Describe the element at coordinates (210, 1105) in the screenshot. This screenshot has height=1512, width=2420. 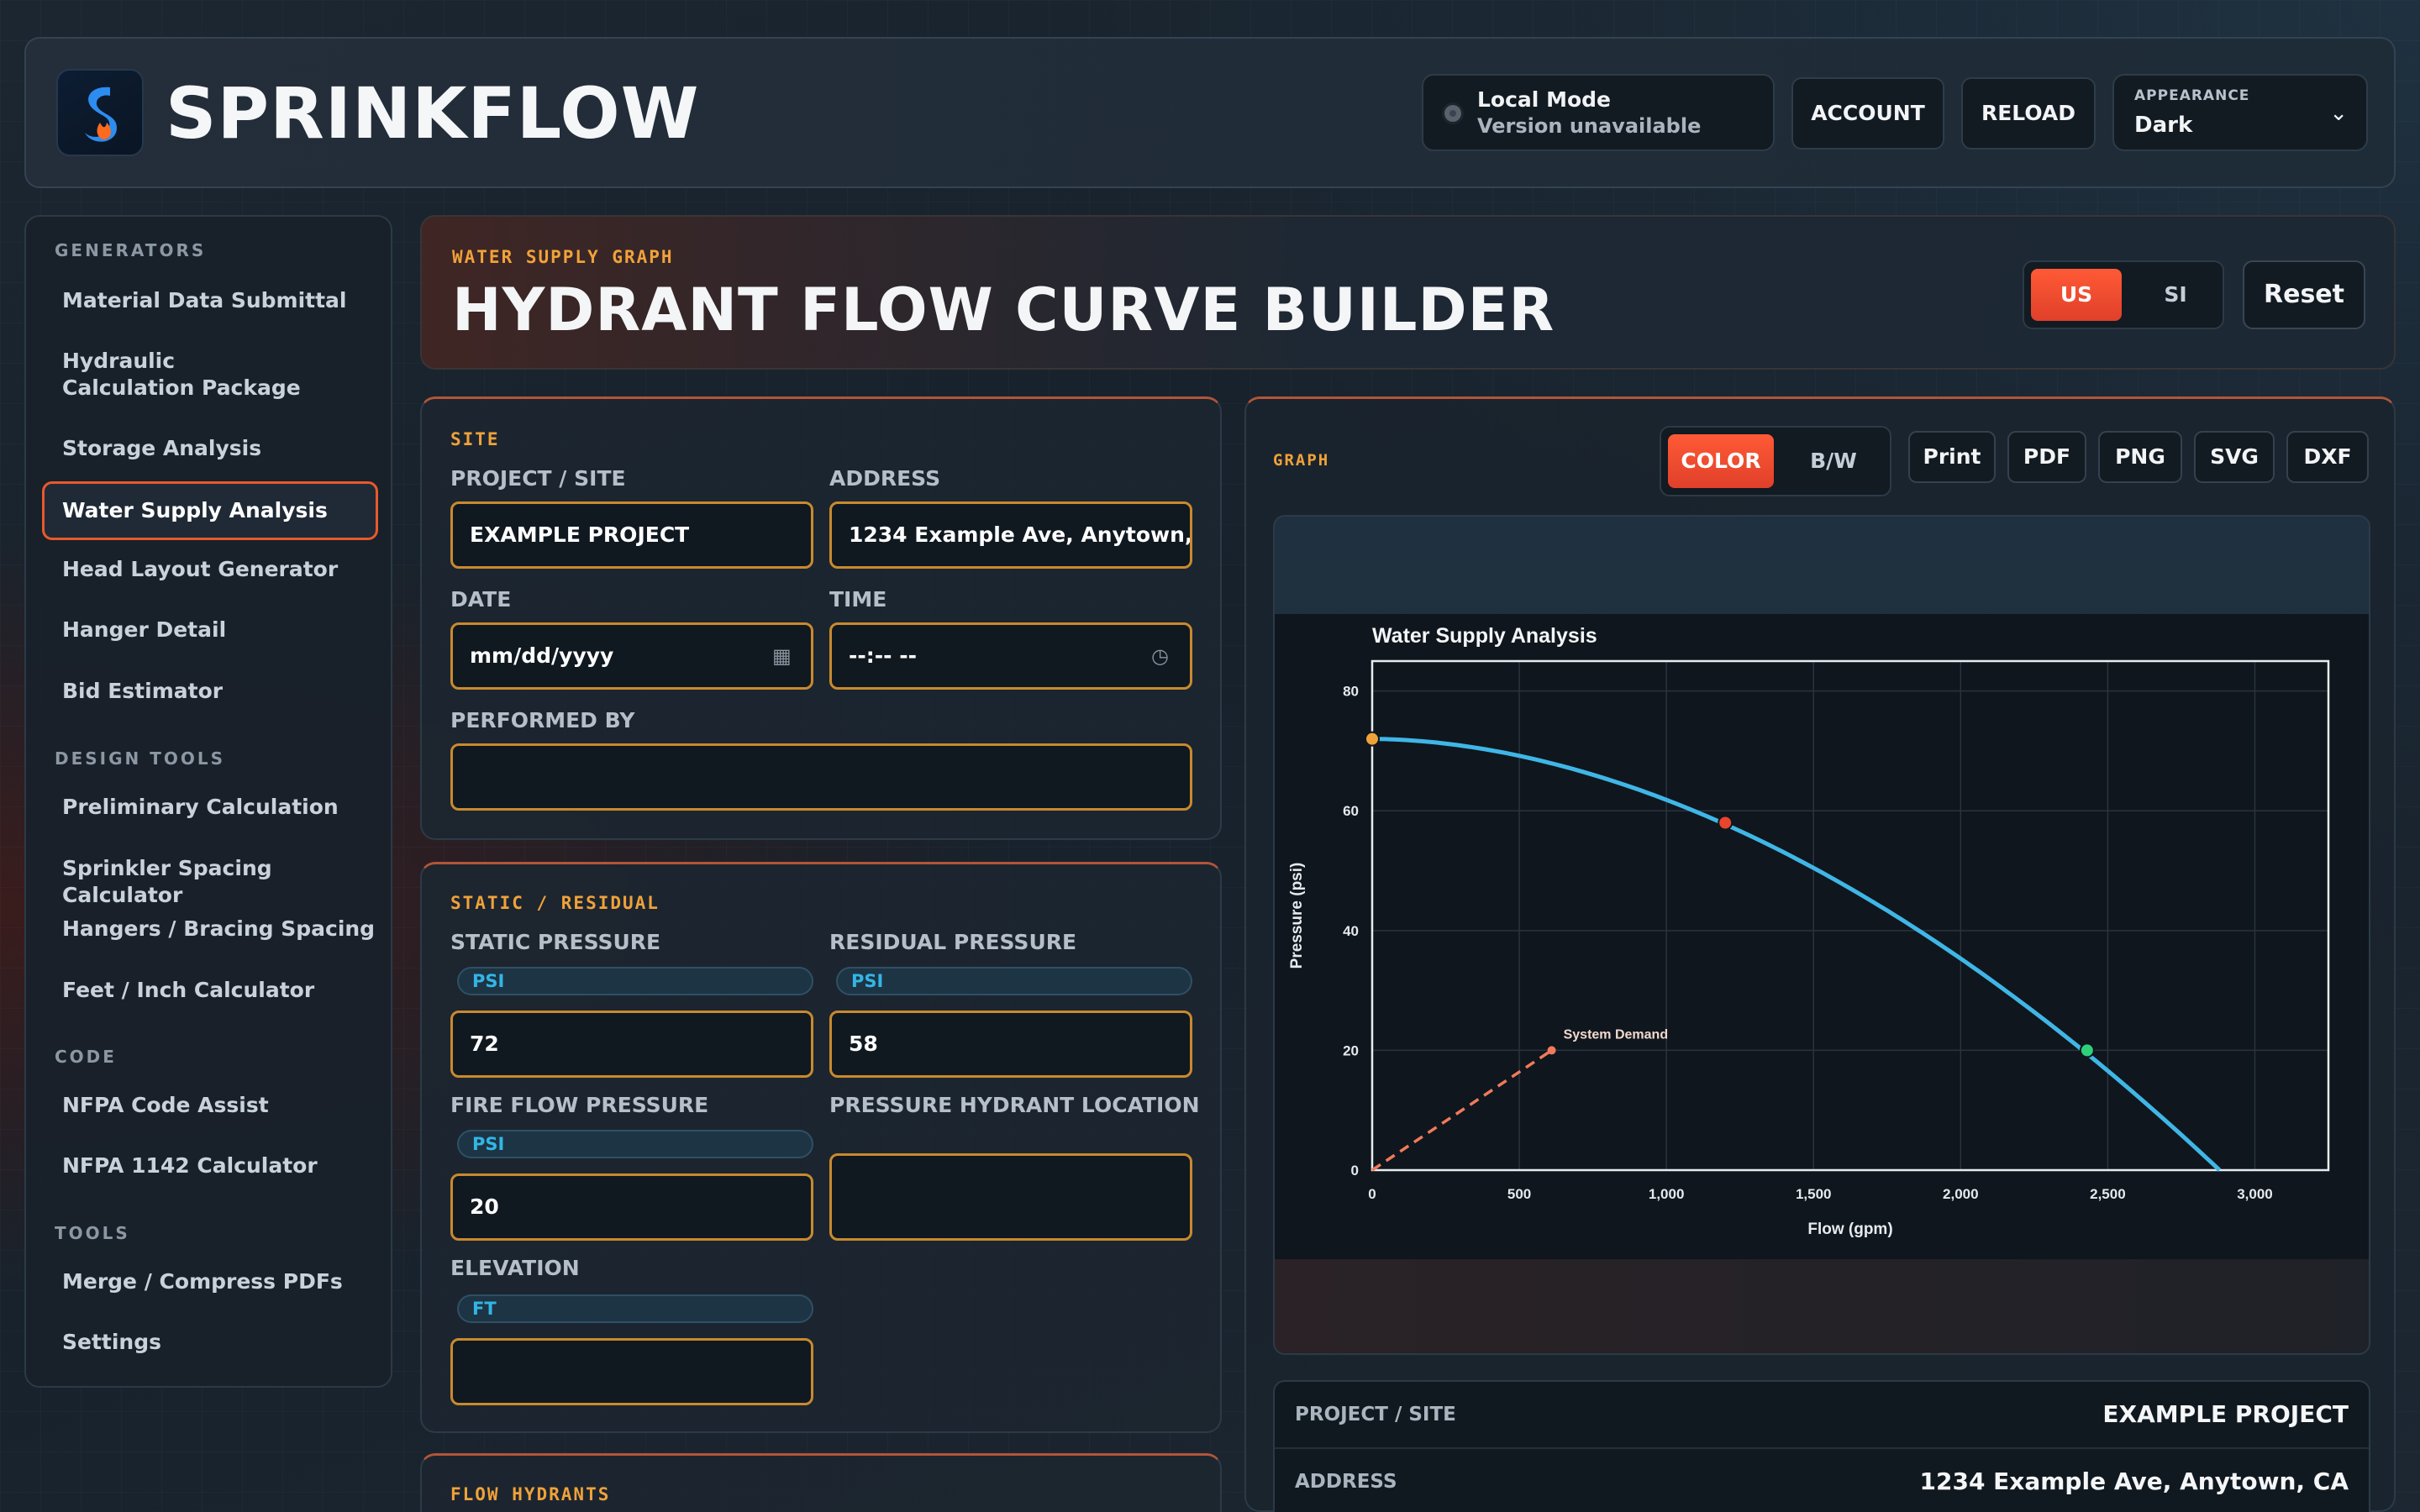
I see `sidebar-item-nfpa-code-assist: NFPA Code Assist` at that location.